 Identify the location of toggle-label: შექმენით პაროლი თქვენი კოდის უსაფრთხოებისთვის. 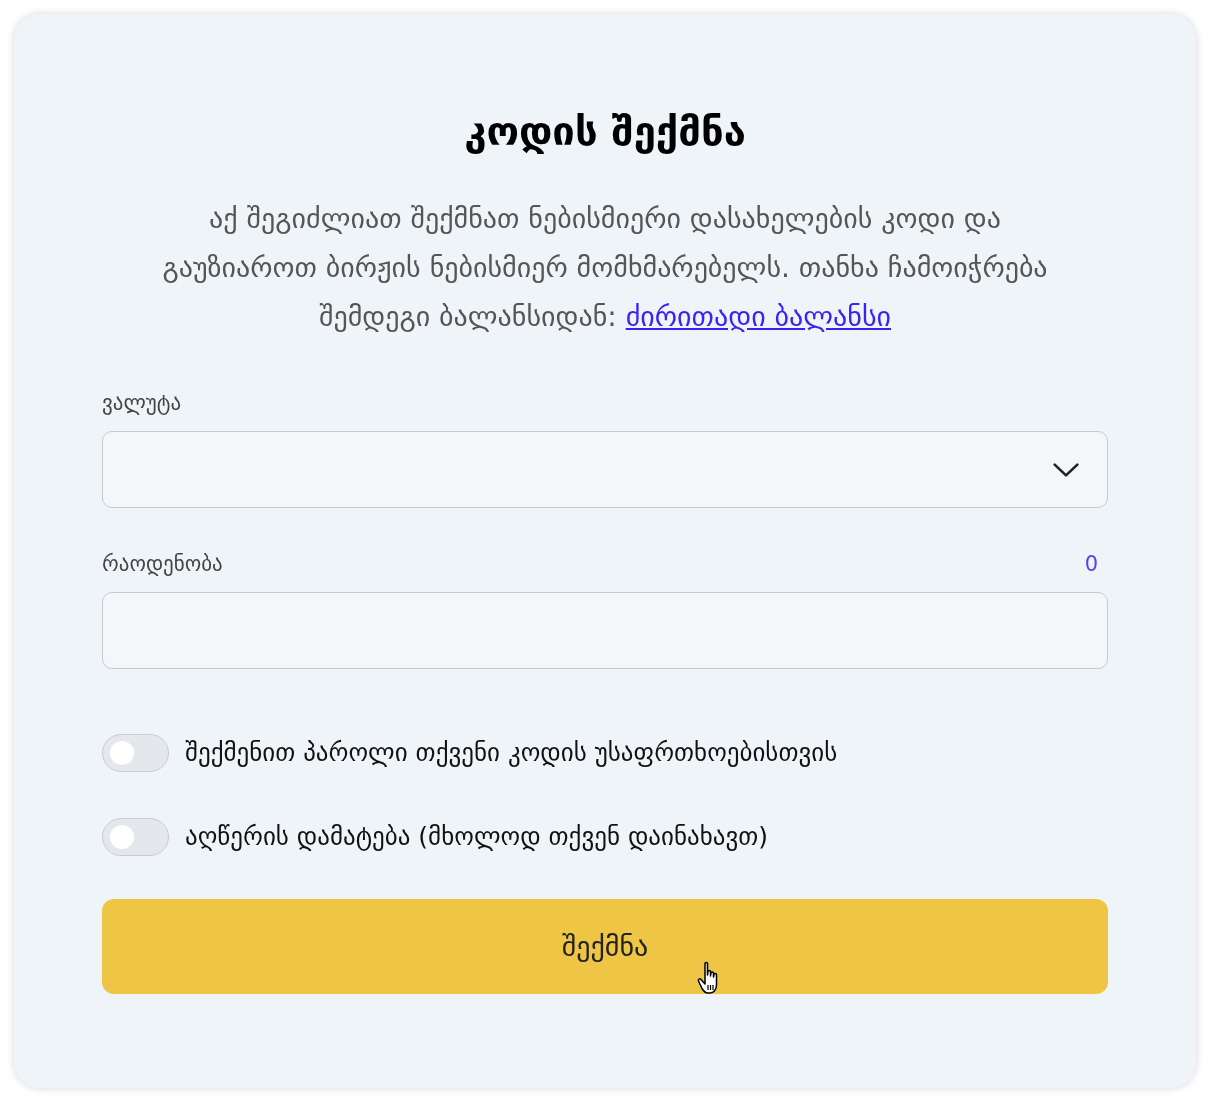
(511, 753).